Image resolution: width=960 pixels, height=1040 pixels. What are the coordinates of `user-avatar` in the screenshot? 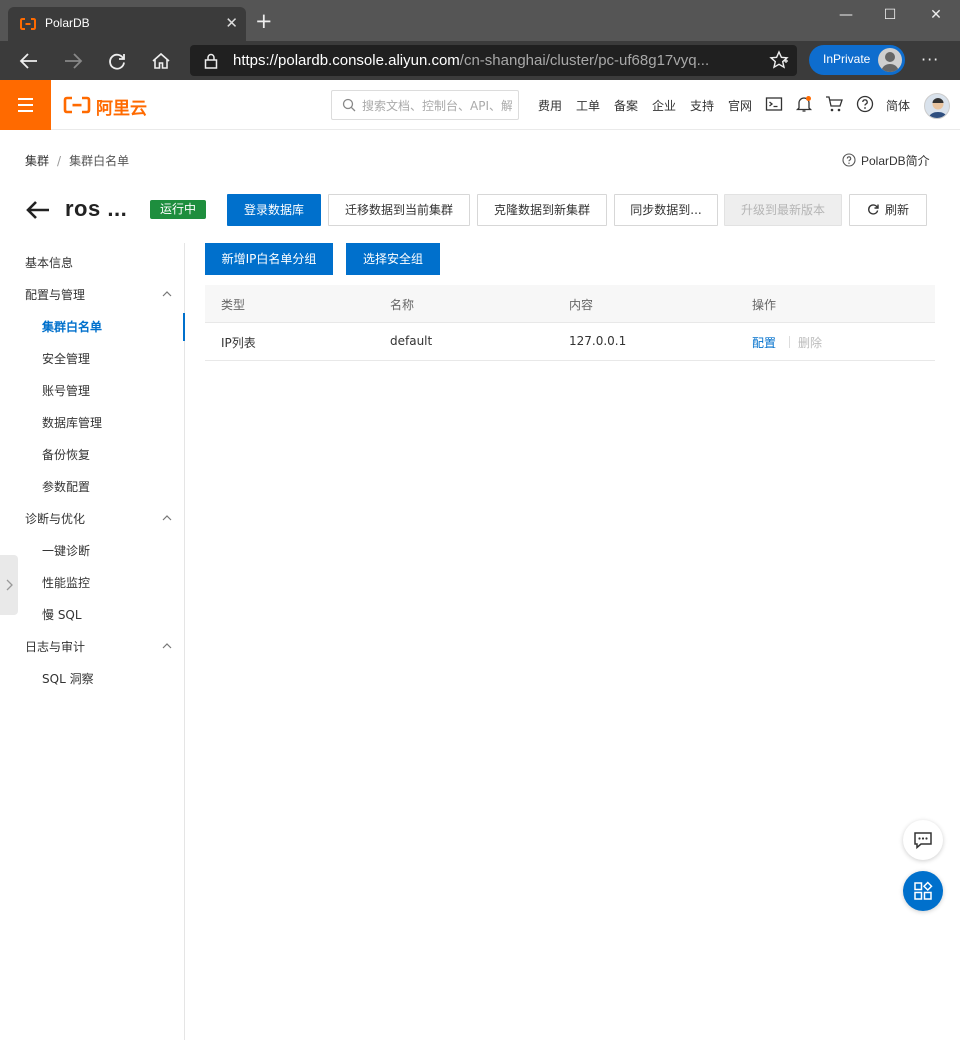 It's located at (937, 106).